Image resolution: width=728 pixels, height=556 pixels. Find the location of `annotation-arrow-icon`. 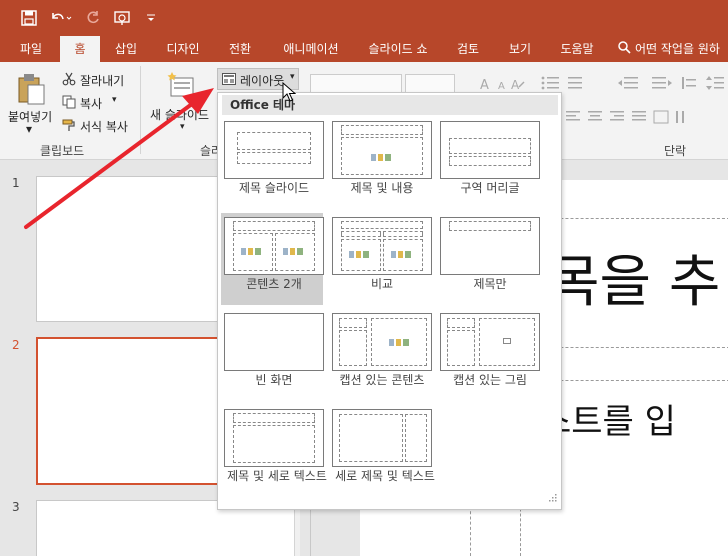

annotation-arrow-icon is located at coordinates (119, 158).